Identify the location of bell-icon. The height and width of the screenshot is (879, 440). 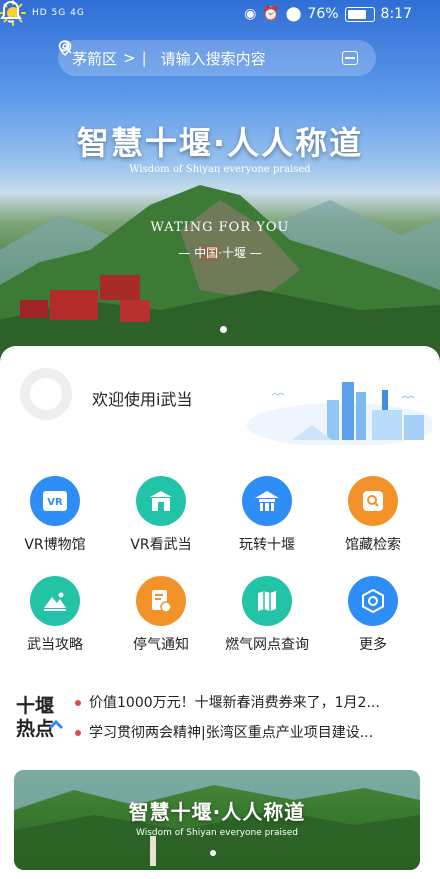
(11, 12).